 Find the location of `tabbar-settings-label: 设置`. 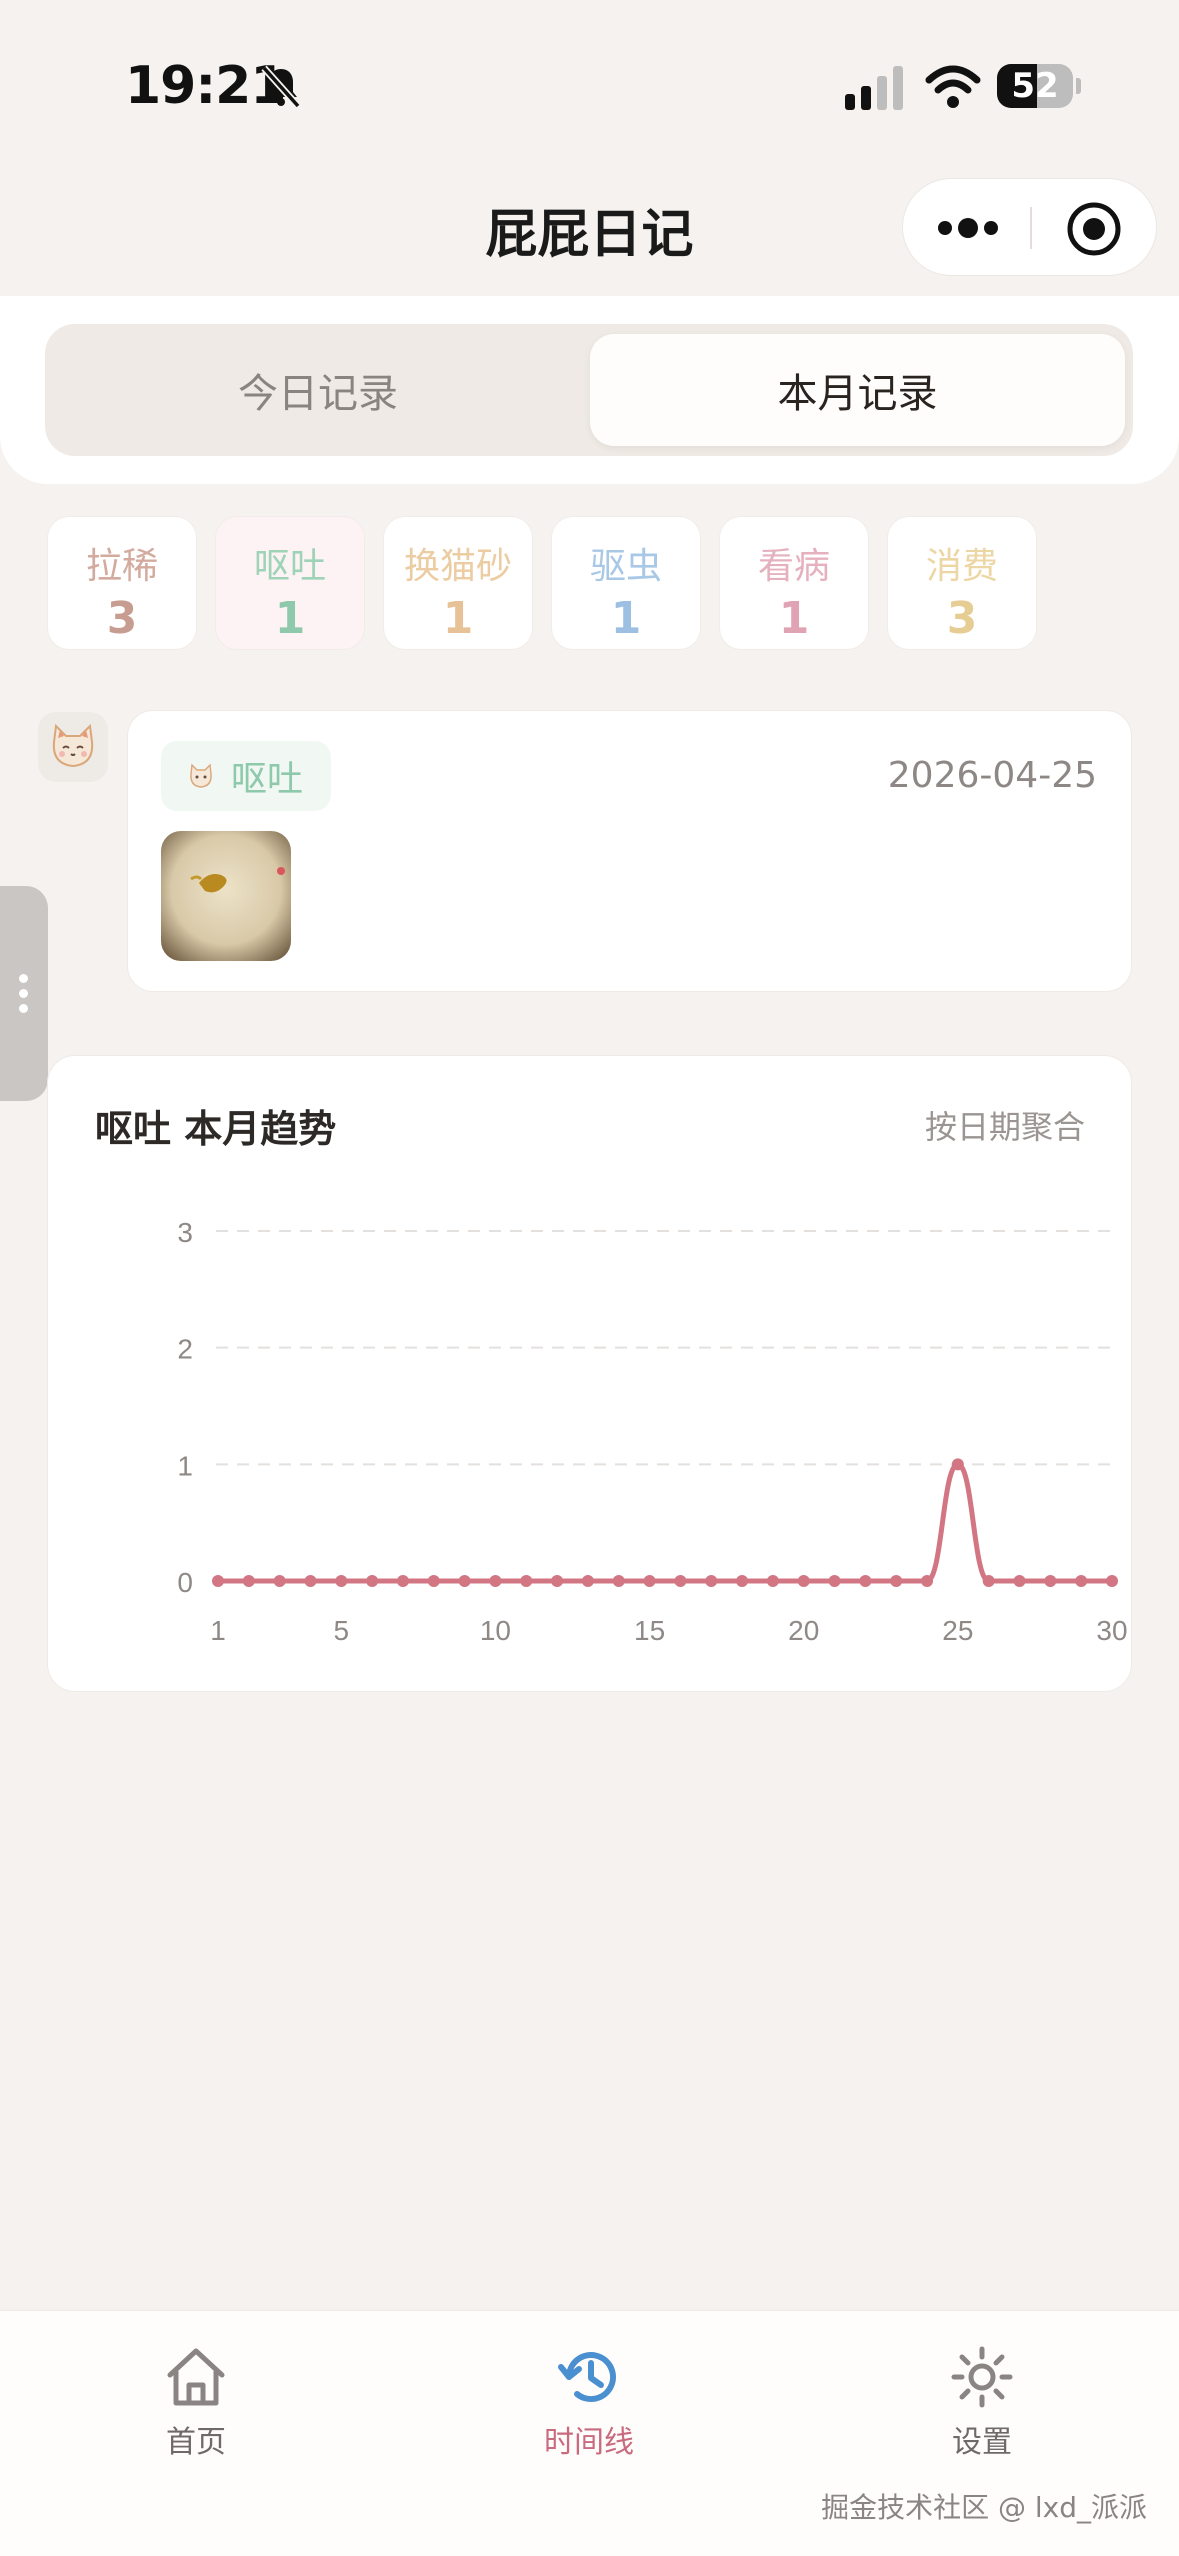

tabbar-settings-label: 设置 is located at coordinates (982, 2442).